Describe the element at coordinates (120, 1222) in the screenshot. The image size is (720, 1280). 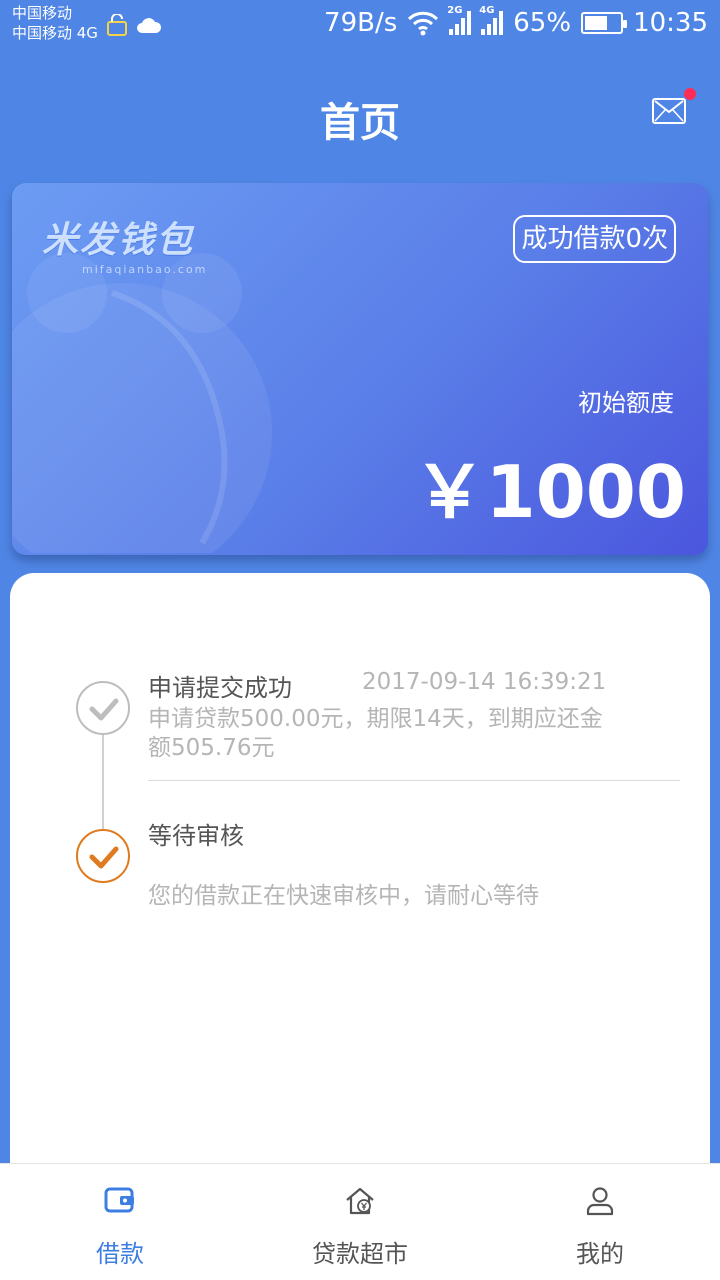
I see `tab-loan: 借款` at that location.